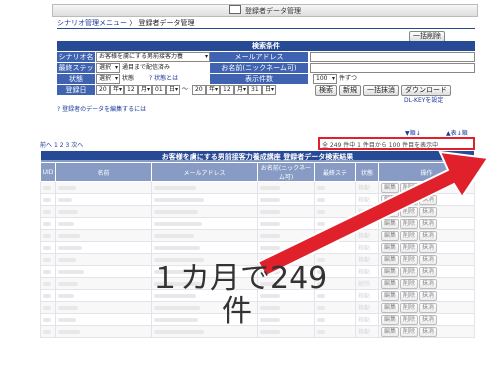  I want to click on annotation-text: １カ月で249 件, so click(238, 295).